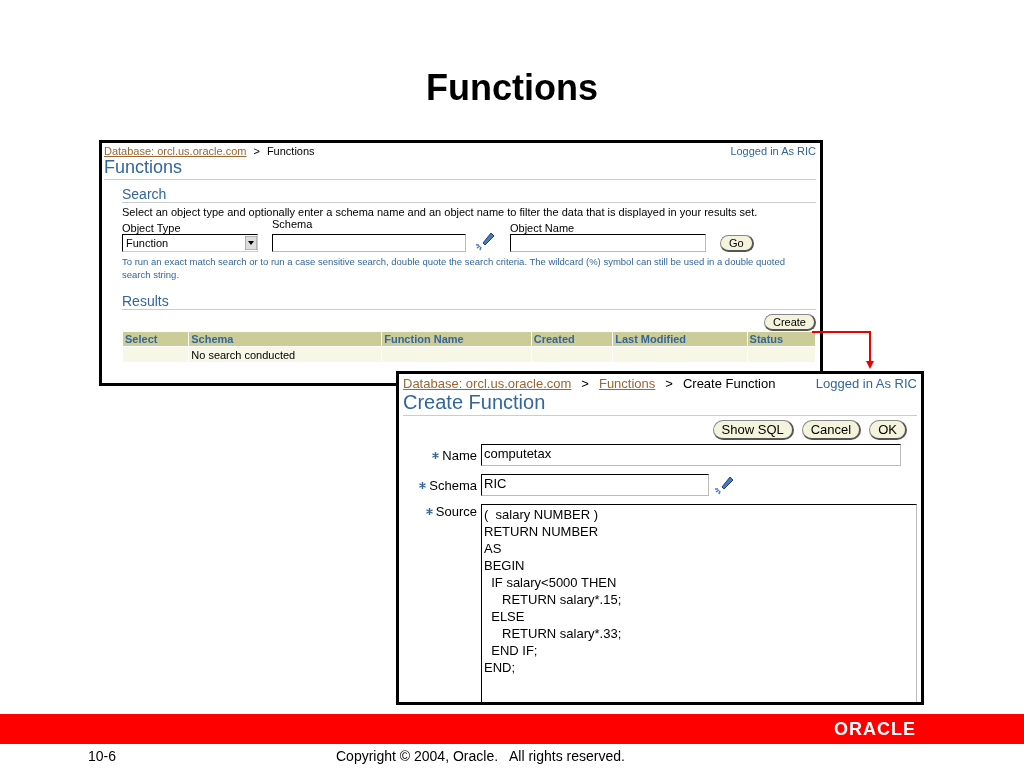 Image resolution: width=1024 pixels, height=768 pixels. Describe the element at coordinates (608, 243) in the screenshot. I see `object-name-field` at that location.